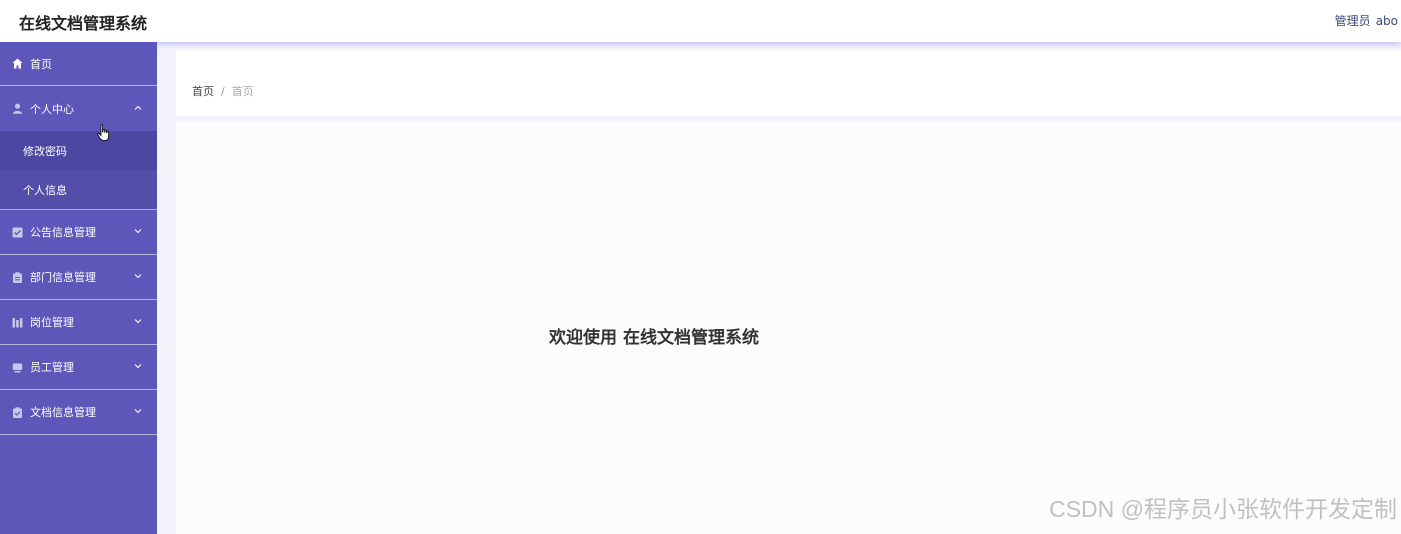 Image resolution: width=1401 pixels, height=534 pixels. What do you see at coordinates (104, 133) in the screenshot?
I see `hand-cursor-icon` at bounding box center [104, 133].